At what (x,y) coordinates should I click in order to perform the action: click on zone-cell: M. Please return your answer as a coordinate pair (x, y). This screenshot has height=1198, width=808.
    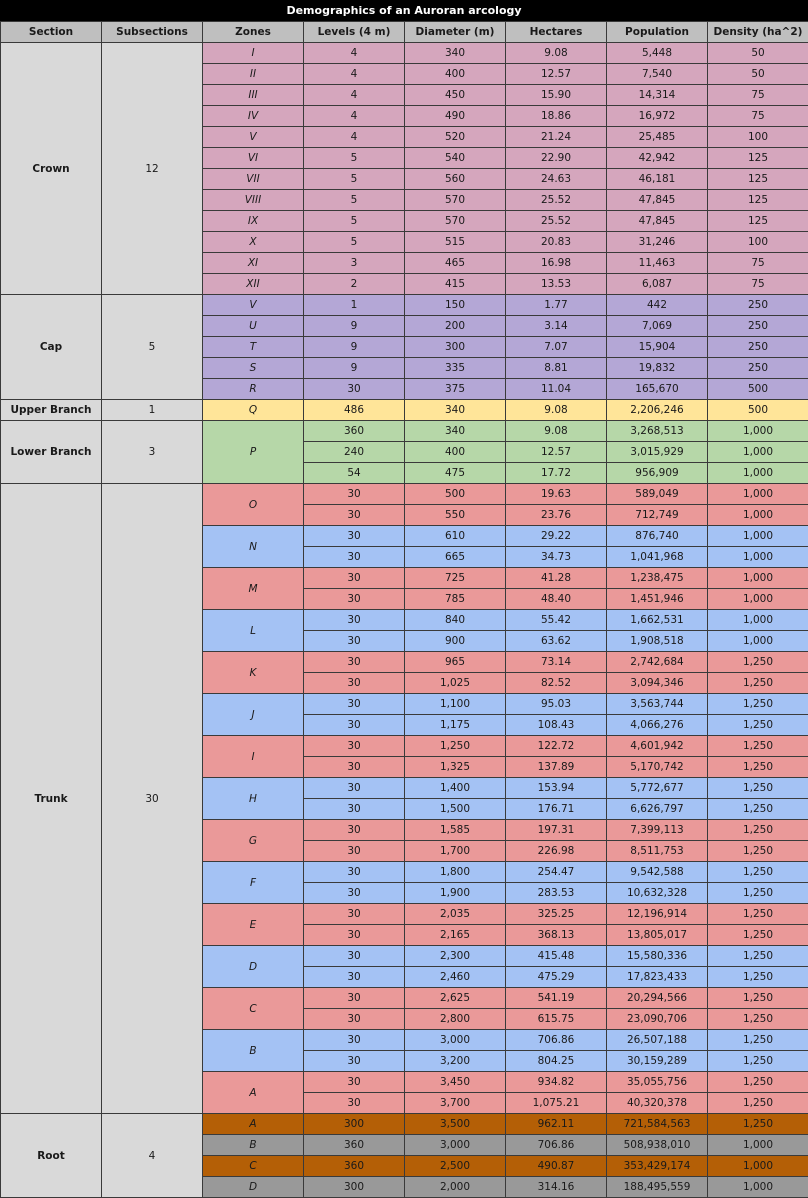
    Looking at the image, I should click on (253, 589).